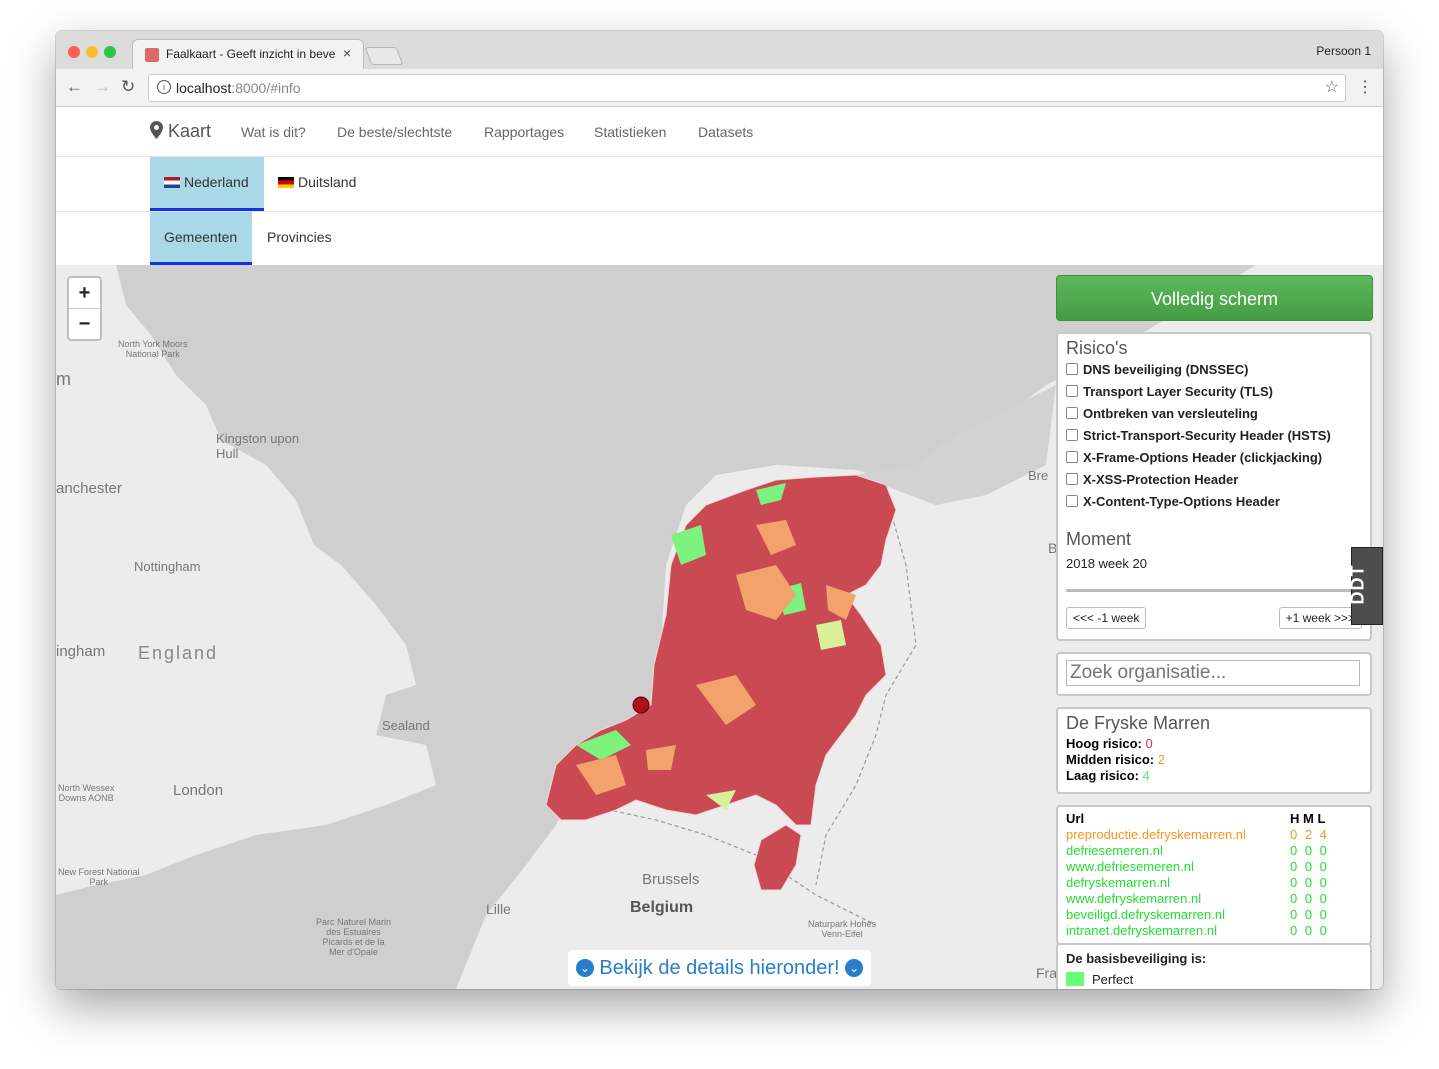 The height and width of the screenshot is (1069, 1439). What do you see at coordinates (303, 238) in the screenshot?
I see `tab-provincies: Provincies` at bounding box center [303, 238].